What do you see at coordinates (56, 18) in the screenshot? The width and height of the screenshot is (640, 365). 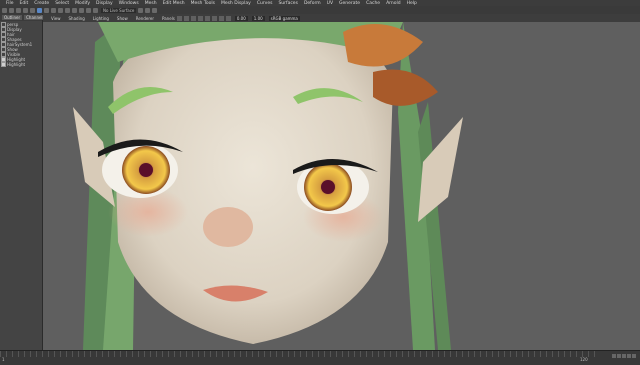 I see `vp-menu-view: View` at bounding box center [56, 18].